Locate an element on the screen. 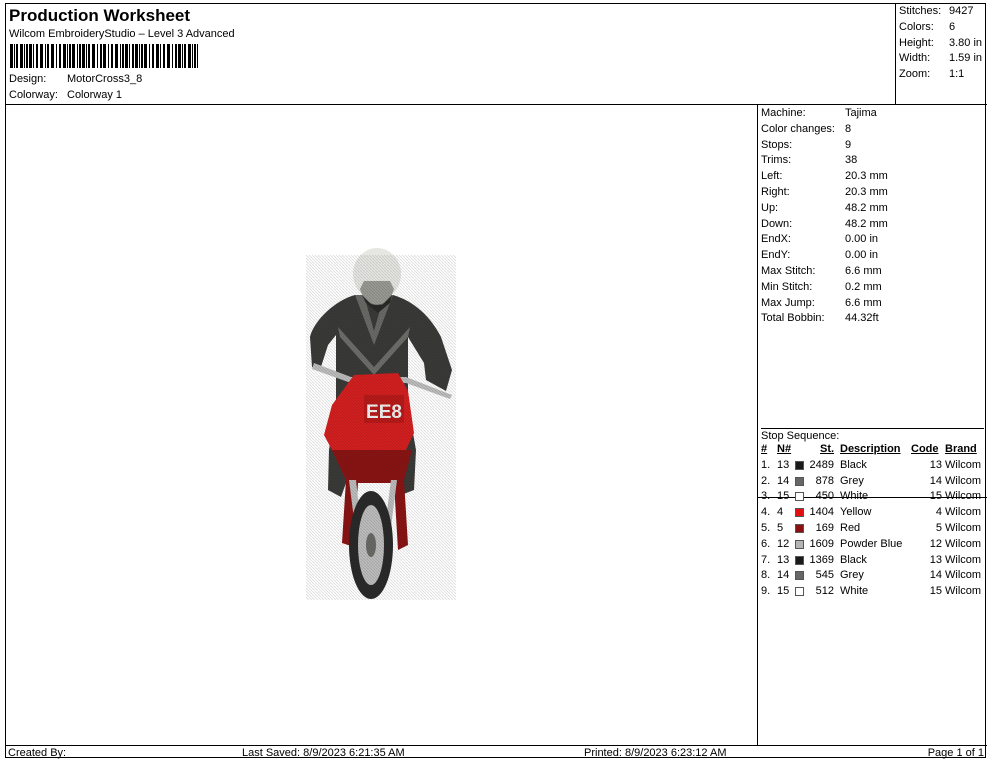 This screenshot has height=762, width=990. col-header-stitches: St. is located at coordinates (827, 449).